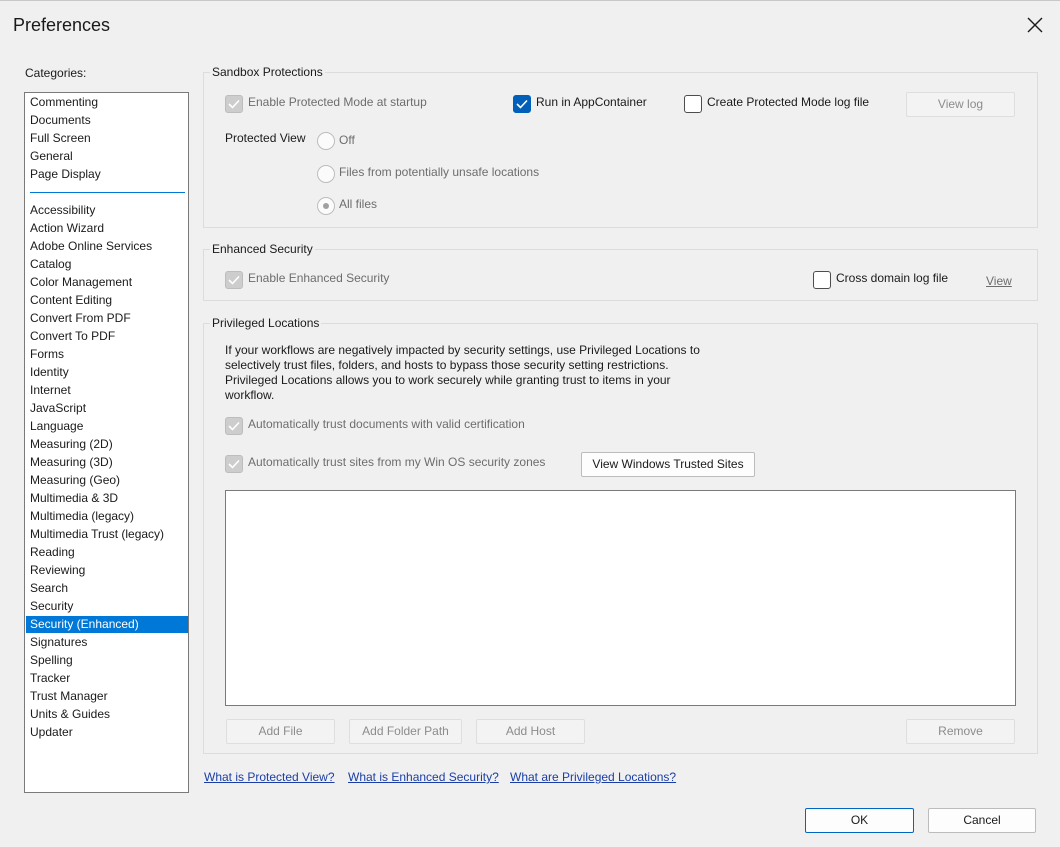 This screenshot has width=1060, height=847. Describe the element at coordinates (107, 588) in the screenshot. I see `category-item: Search` at that location.